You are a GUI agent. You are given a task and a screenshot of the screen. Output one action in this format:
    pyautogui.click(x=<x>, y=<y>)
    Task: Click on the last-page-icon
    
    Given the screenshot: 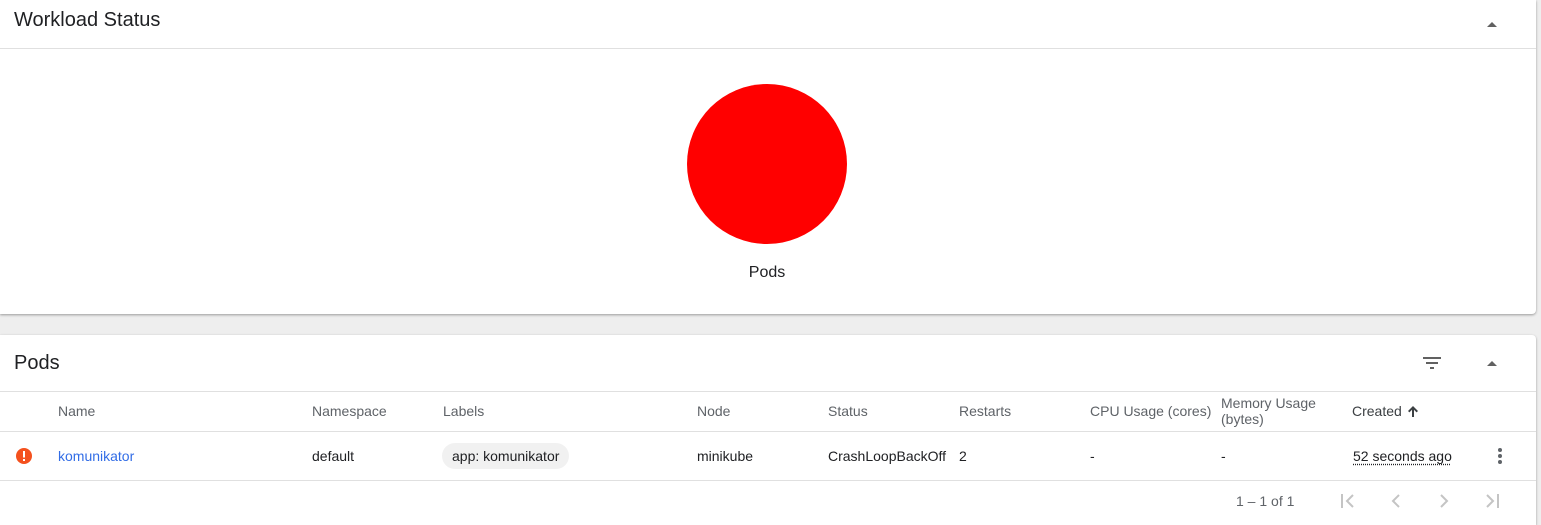 What is the action you would take?
    pyautogui.click(x=1492, y=501)
    